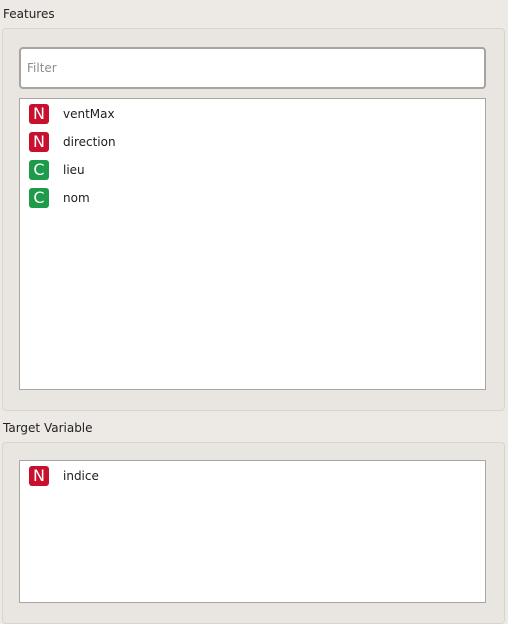 The height and width of the screenshot is (624, 508). What do you see at coordinates (29, 14) in the screenshot?
I see `features-section-title: Features` at bounding box center [29, 14].